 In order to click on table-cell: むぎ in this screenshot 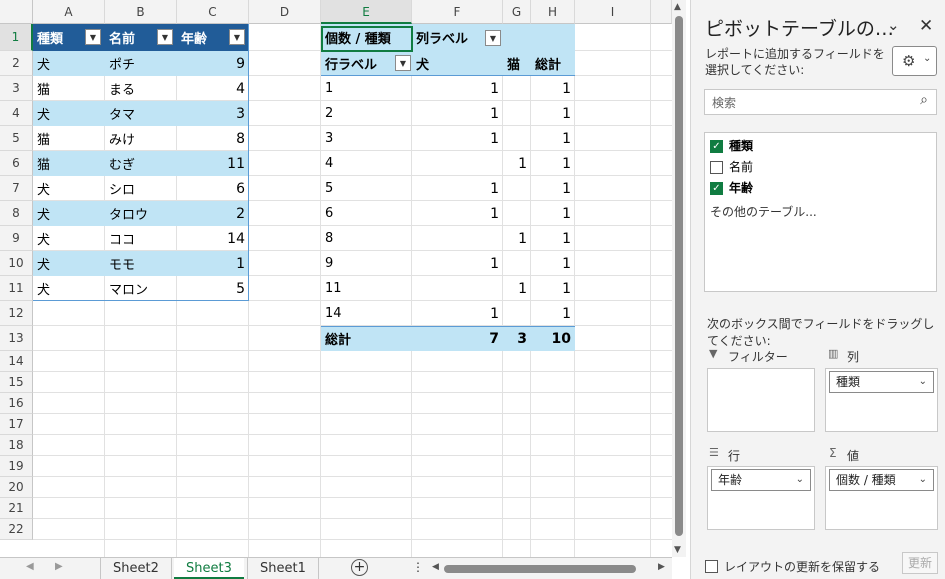, I will do `click(141, 163)`.